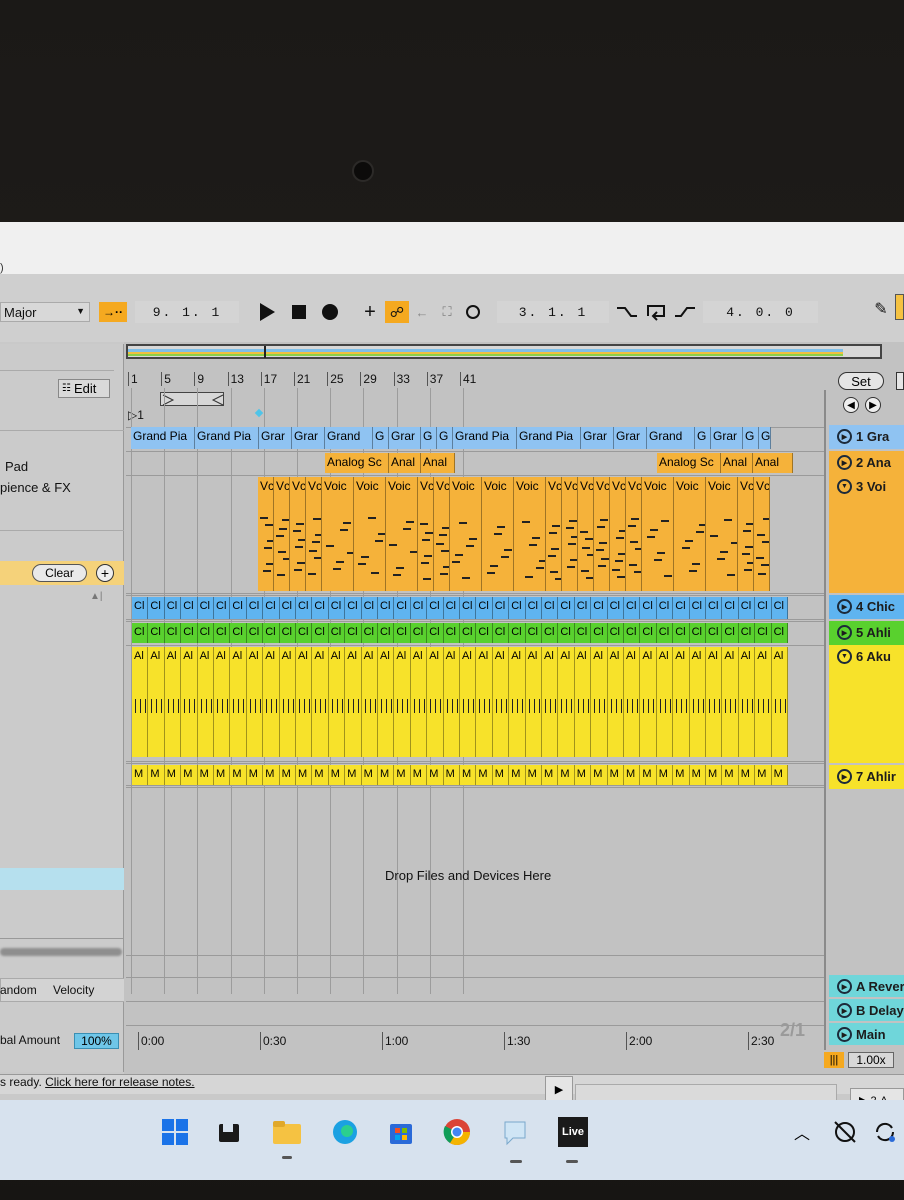  Describe the element at coordinates (287, 1132) in the screenshot. I see `file-explorer-icon` at that location.